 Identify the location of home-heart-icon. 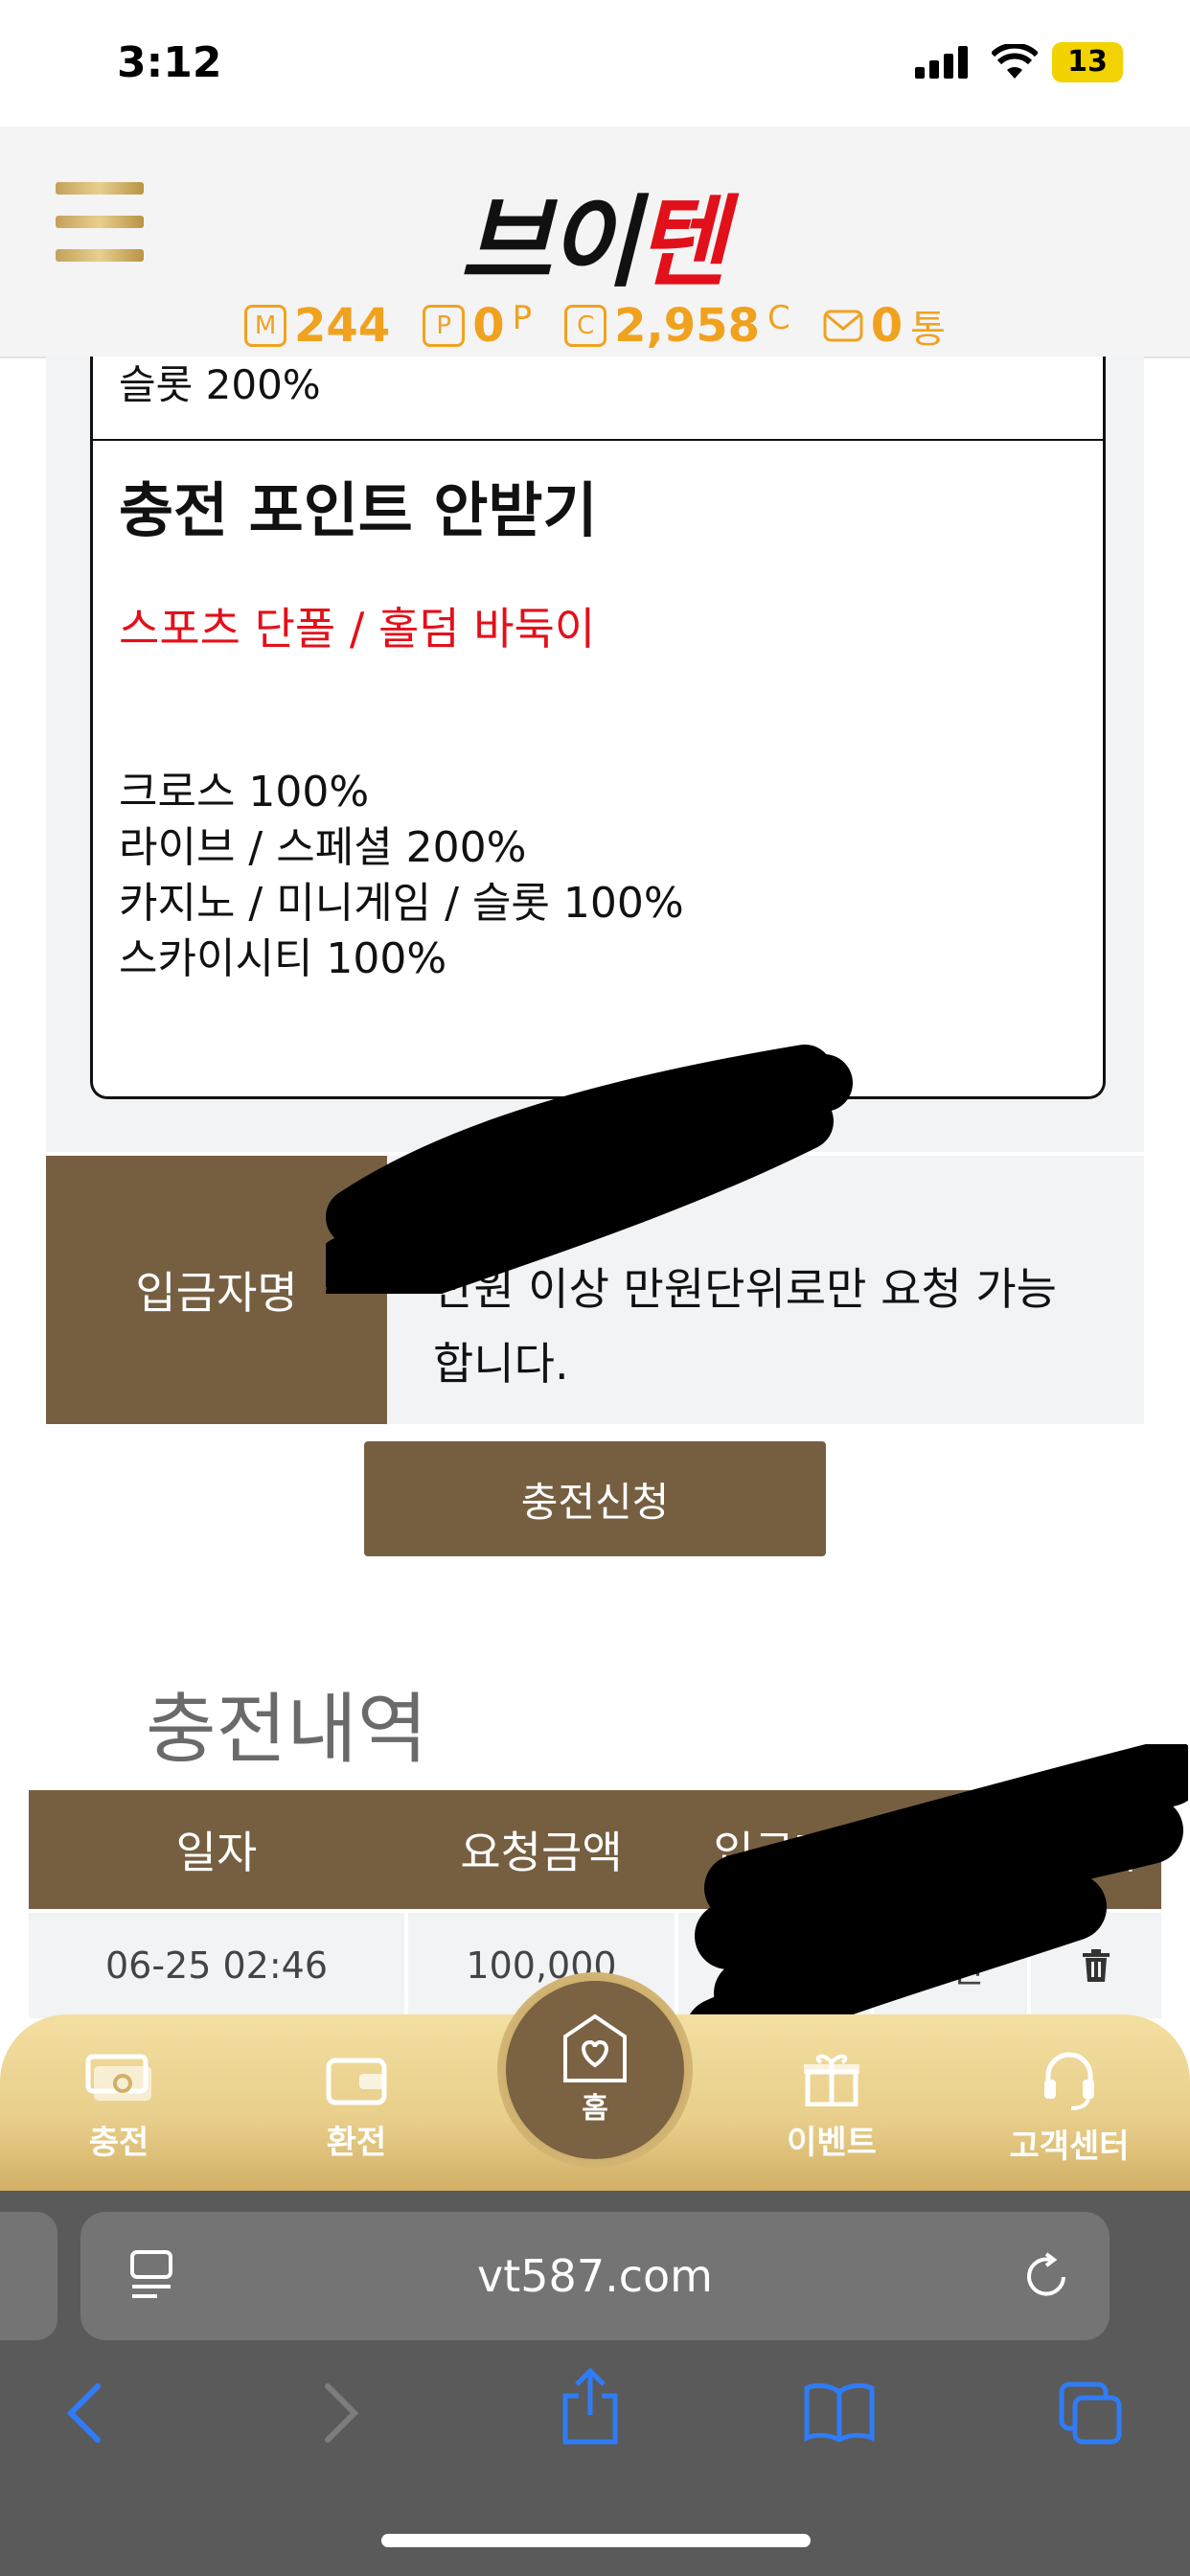
(595, 2047).